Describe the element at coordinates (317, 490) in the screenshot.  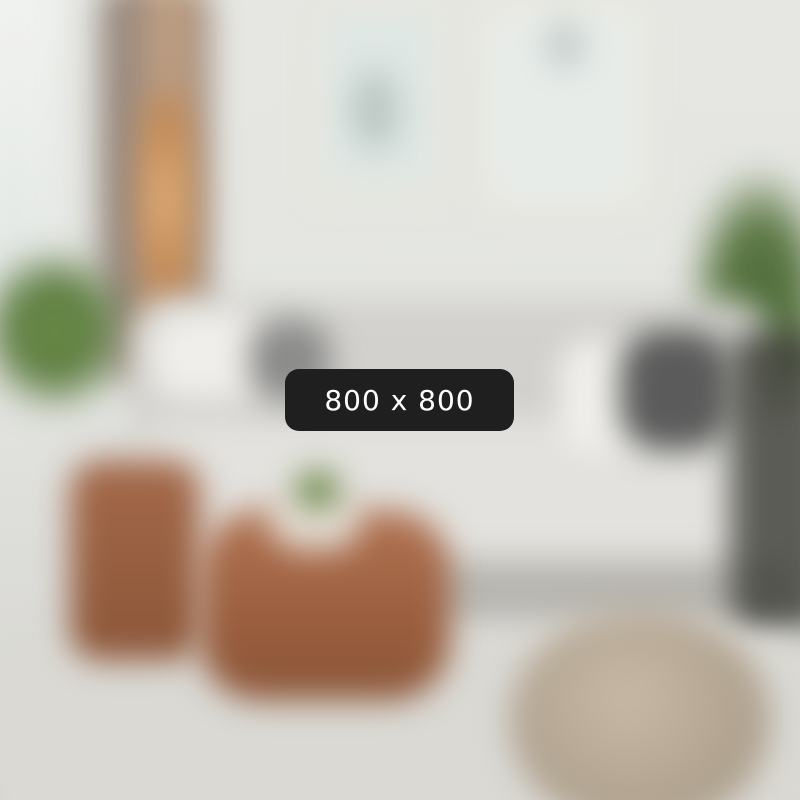
I see `table-plant` at that location.